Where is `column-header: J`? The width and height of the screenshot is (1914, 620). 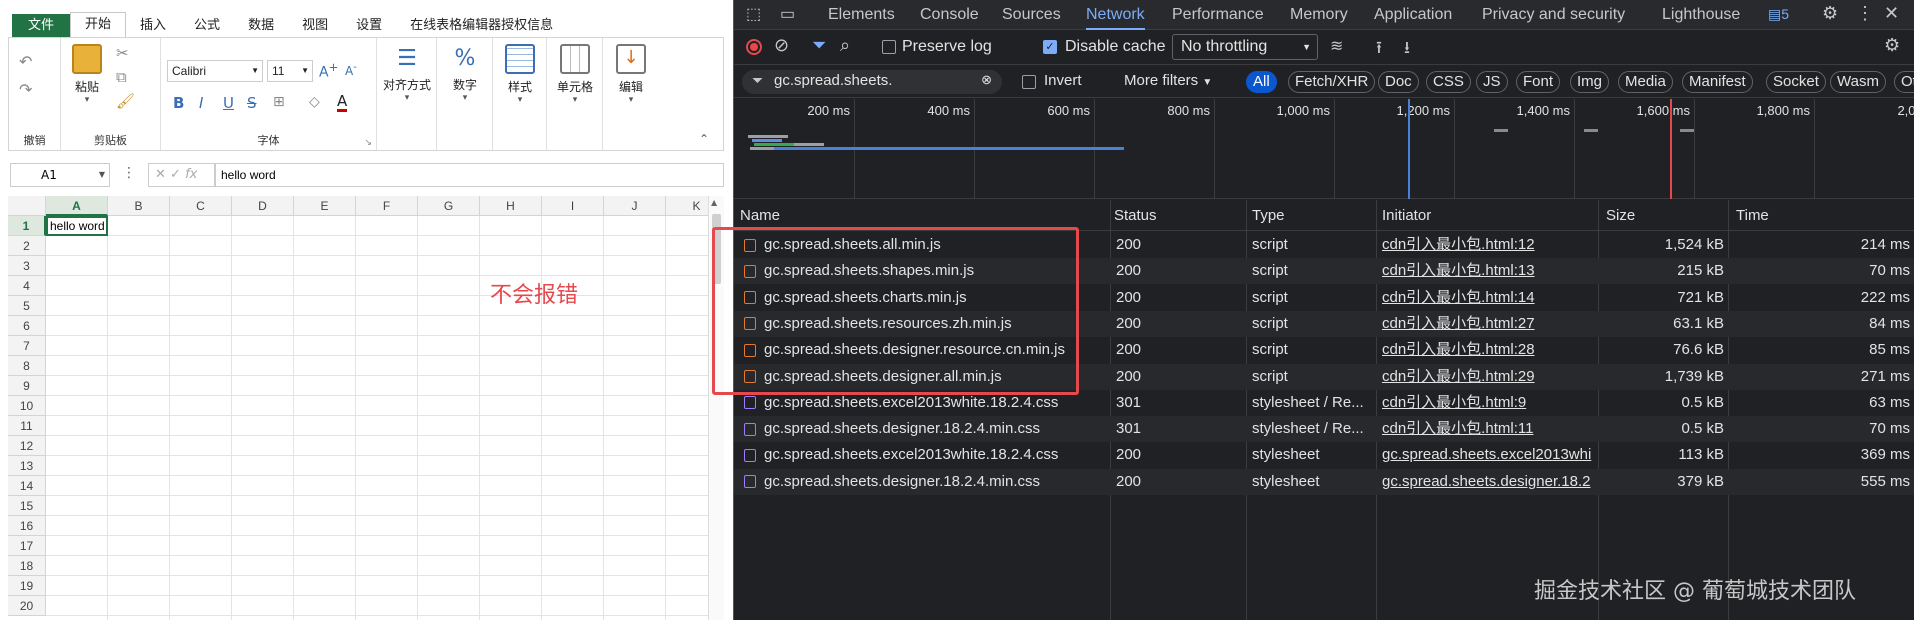
column-header: J is located at coordinates (635, 206).